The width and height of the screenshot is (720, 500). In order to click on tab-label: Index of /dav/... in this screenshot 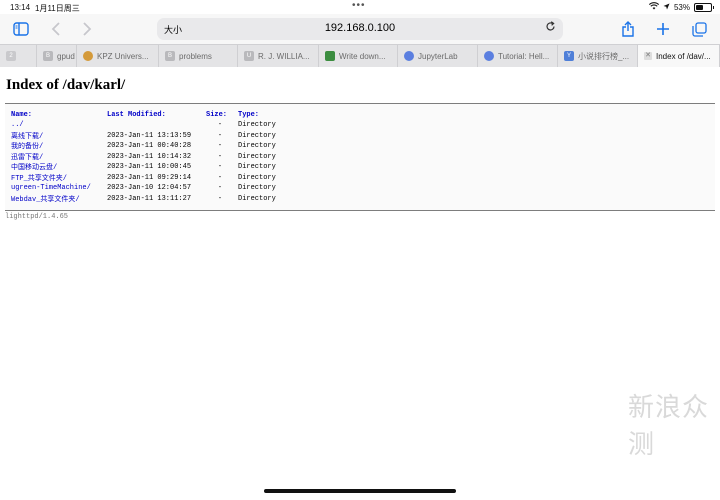, I will do `click(683, 56)`.